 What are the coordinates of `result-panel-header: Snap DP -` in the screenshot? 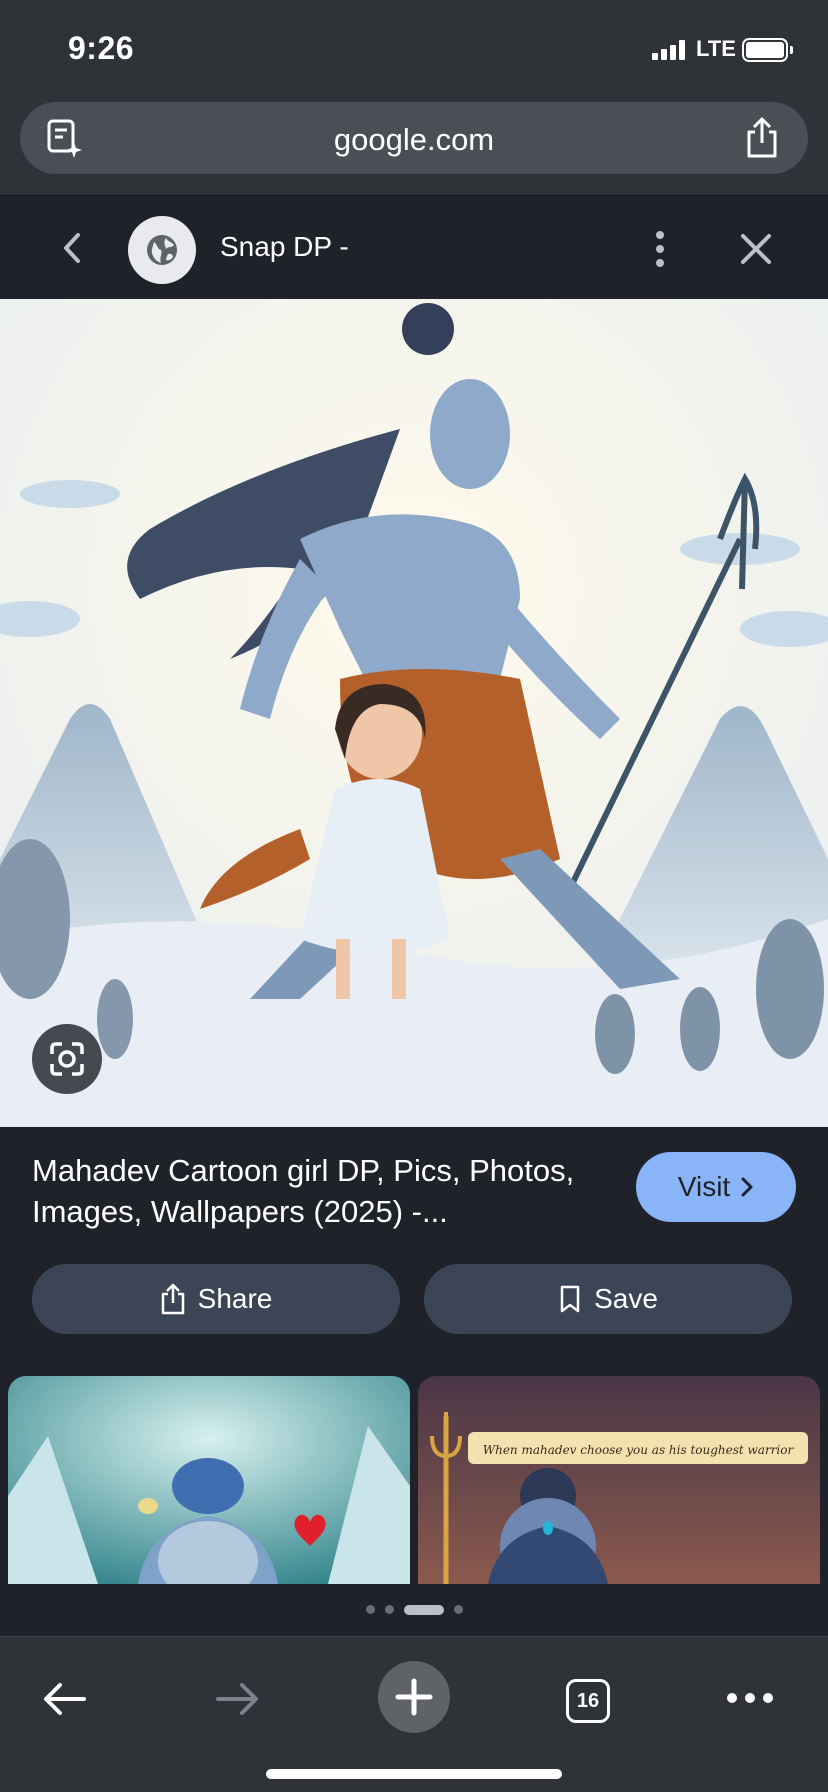 It's located at (414, 248).